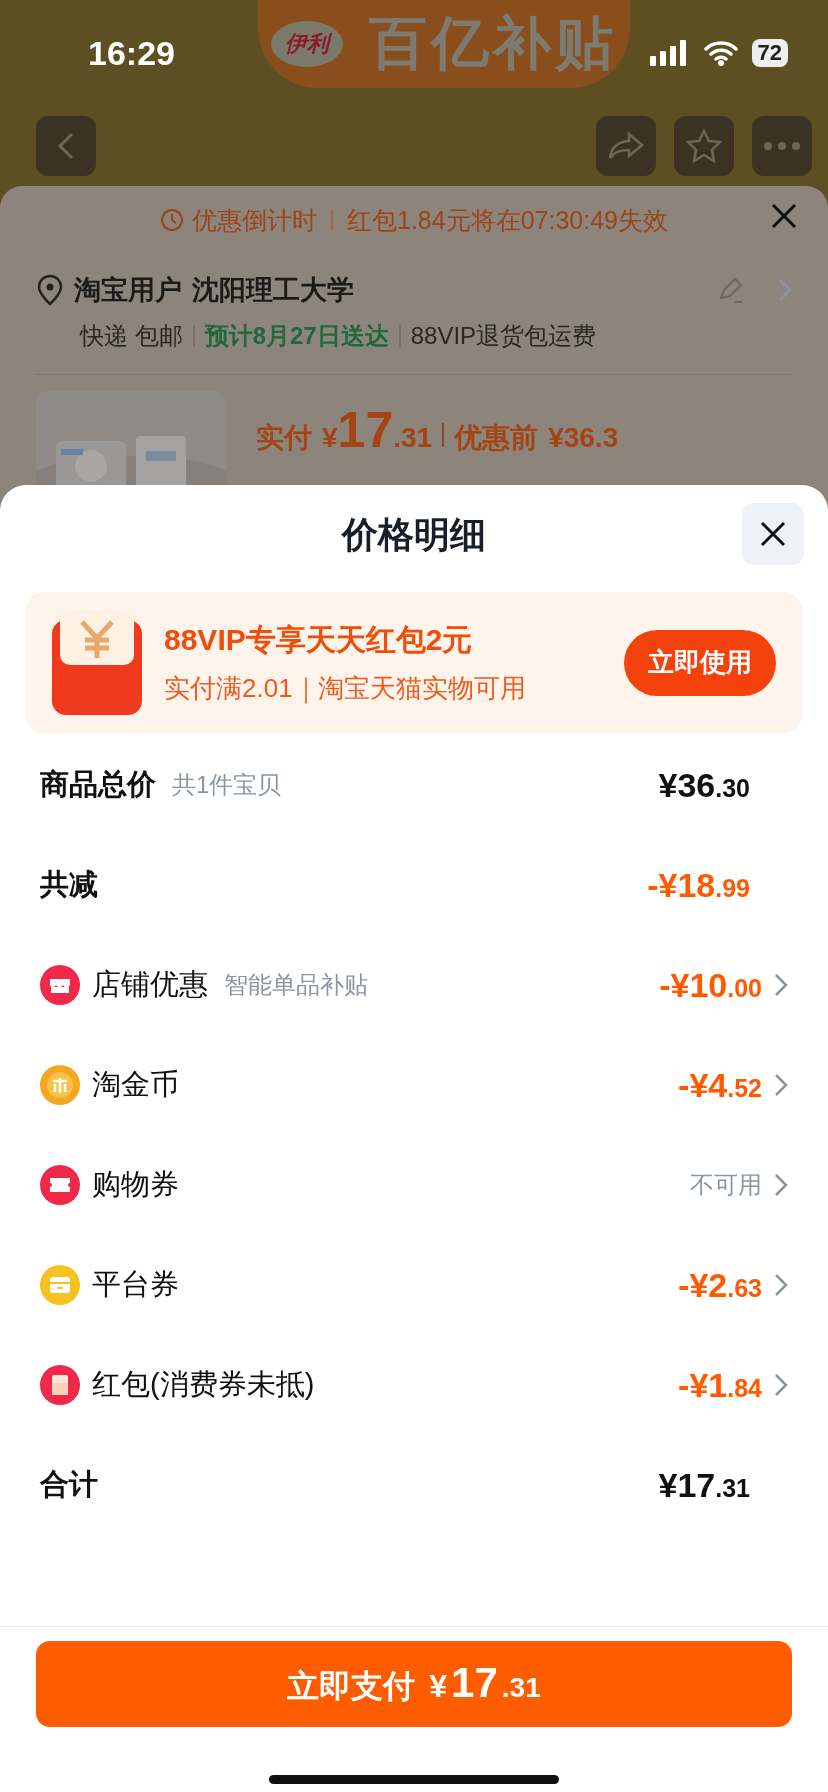 This screenshot has width=828, height=1792. I want to click on row-note: 智能单品补贴, so click(296, 985).